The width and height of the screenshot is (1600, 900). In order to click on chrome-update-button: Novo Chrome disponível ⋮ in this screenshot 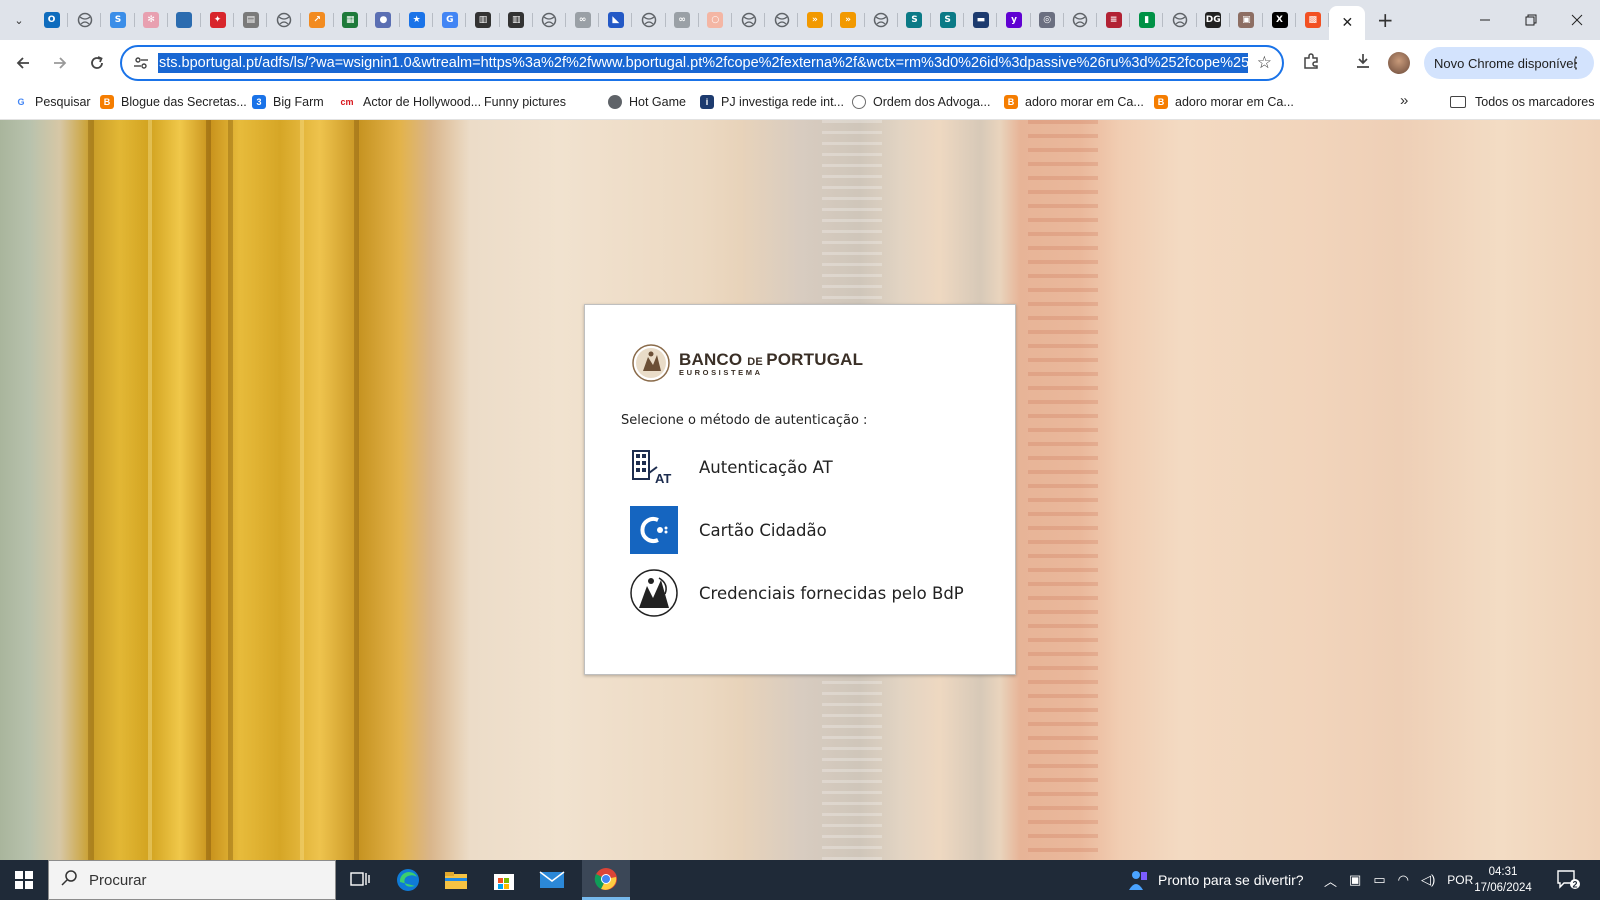, I will do `click(1509, 63)`.